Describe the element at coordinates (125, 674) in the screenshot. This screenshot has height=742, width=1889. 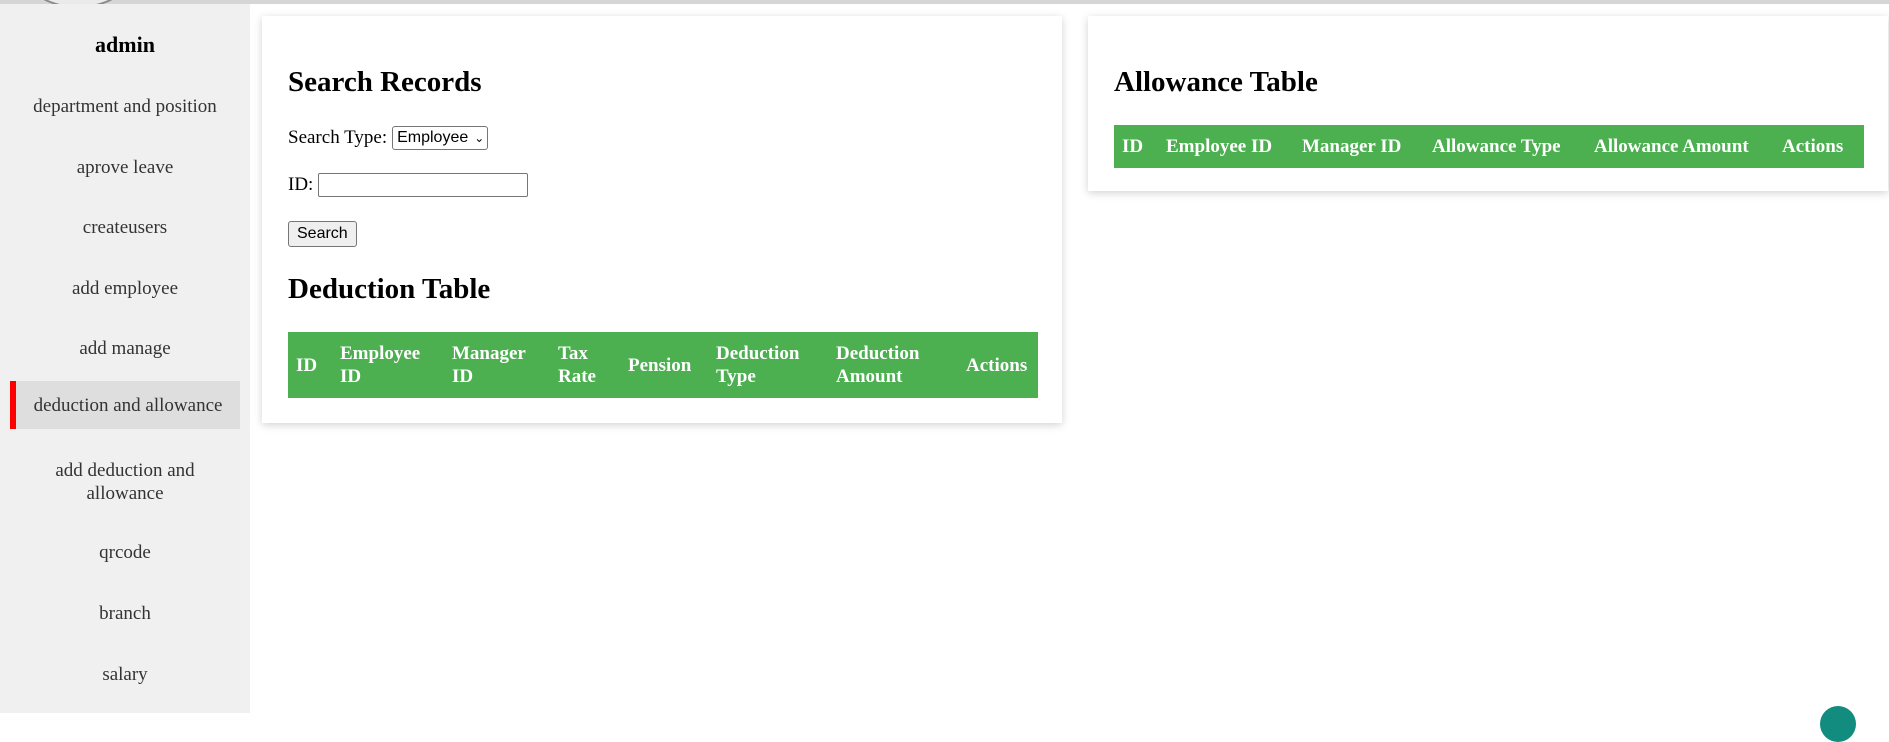
I see `sidebar-item-salary: salary` at that location.